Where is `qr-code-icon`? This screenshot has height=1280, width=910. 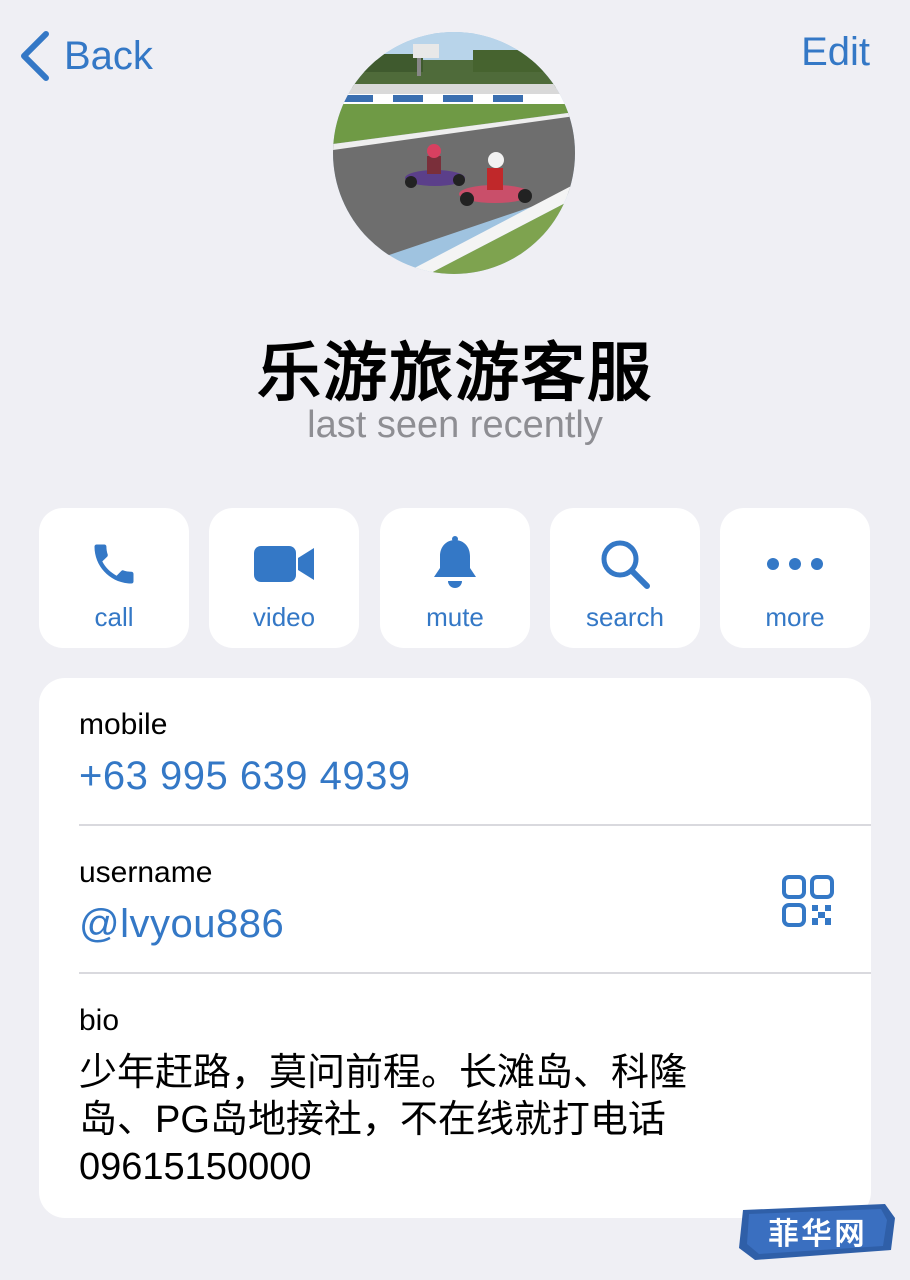
qr-code-icon is located at coordinates (808, 901).